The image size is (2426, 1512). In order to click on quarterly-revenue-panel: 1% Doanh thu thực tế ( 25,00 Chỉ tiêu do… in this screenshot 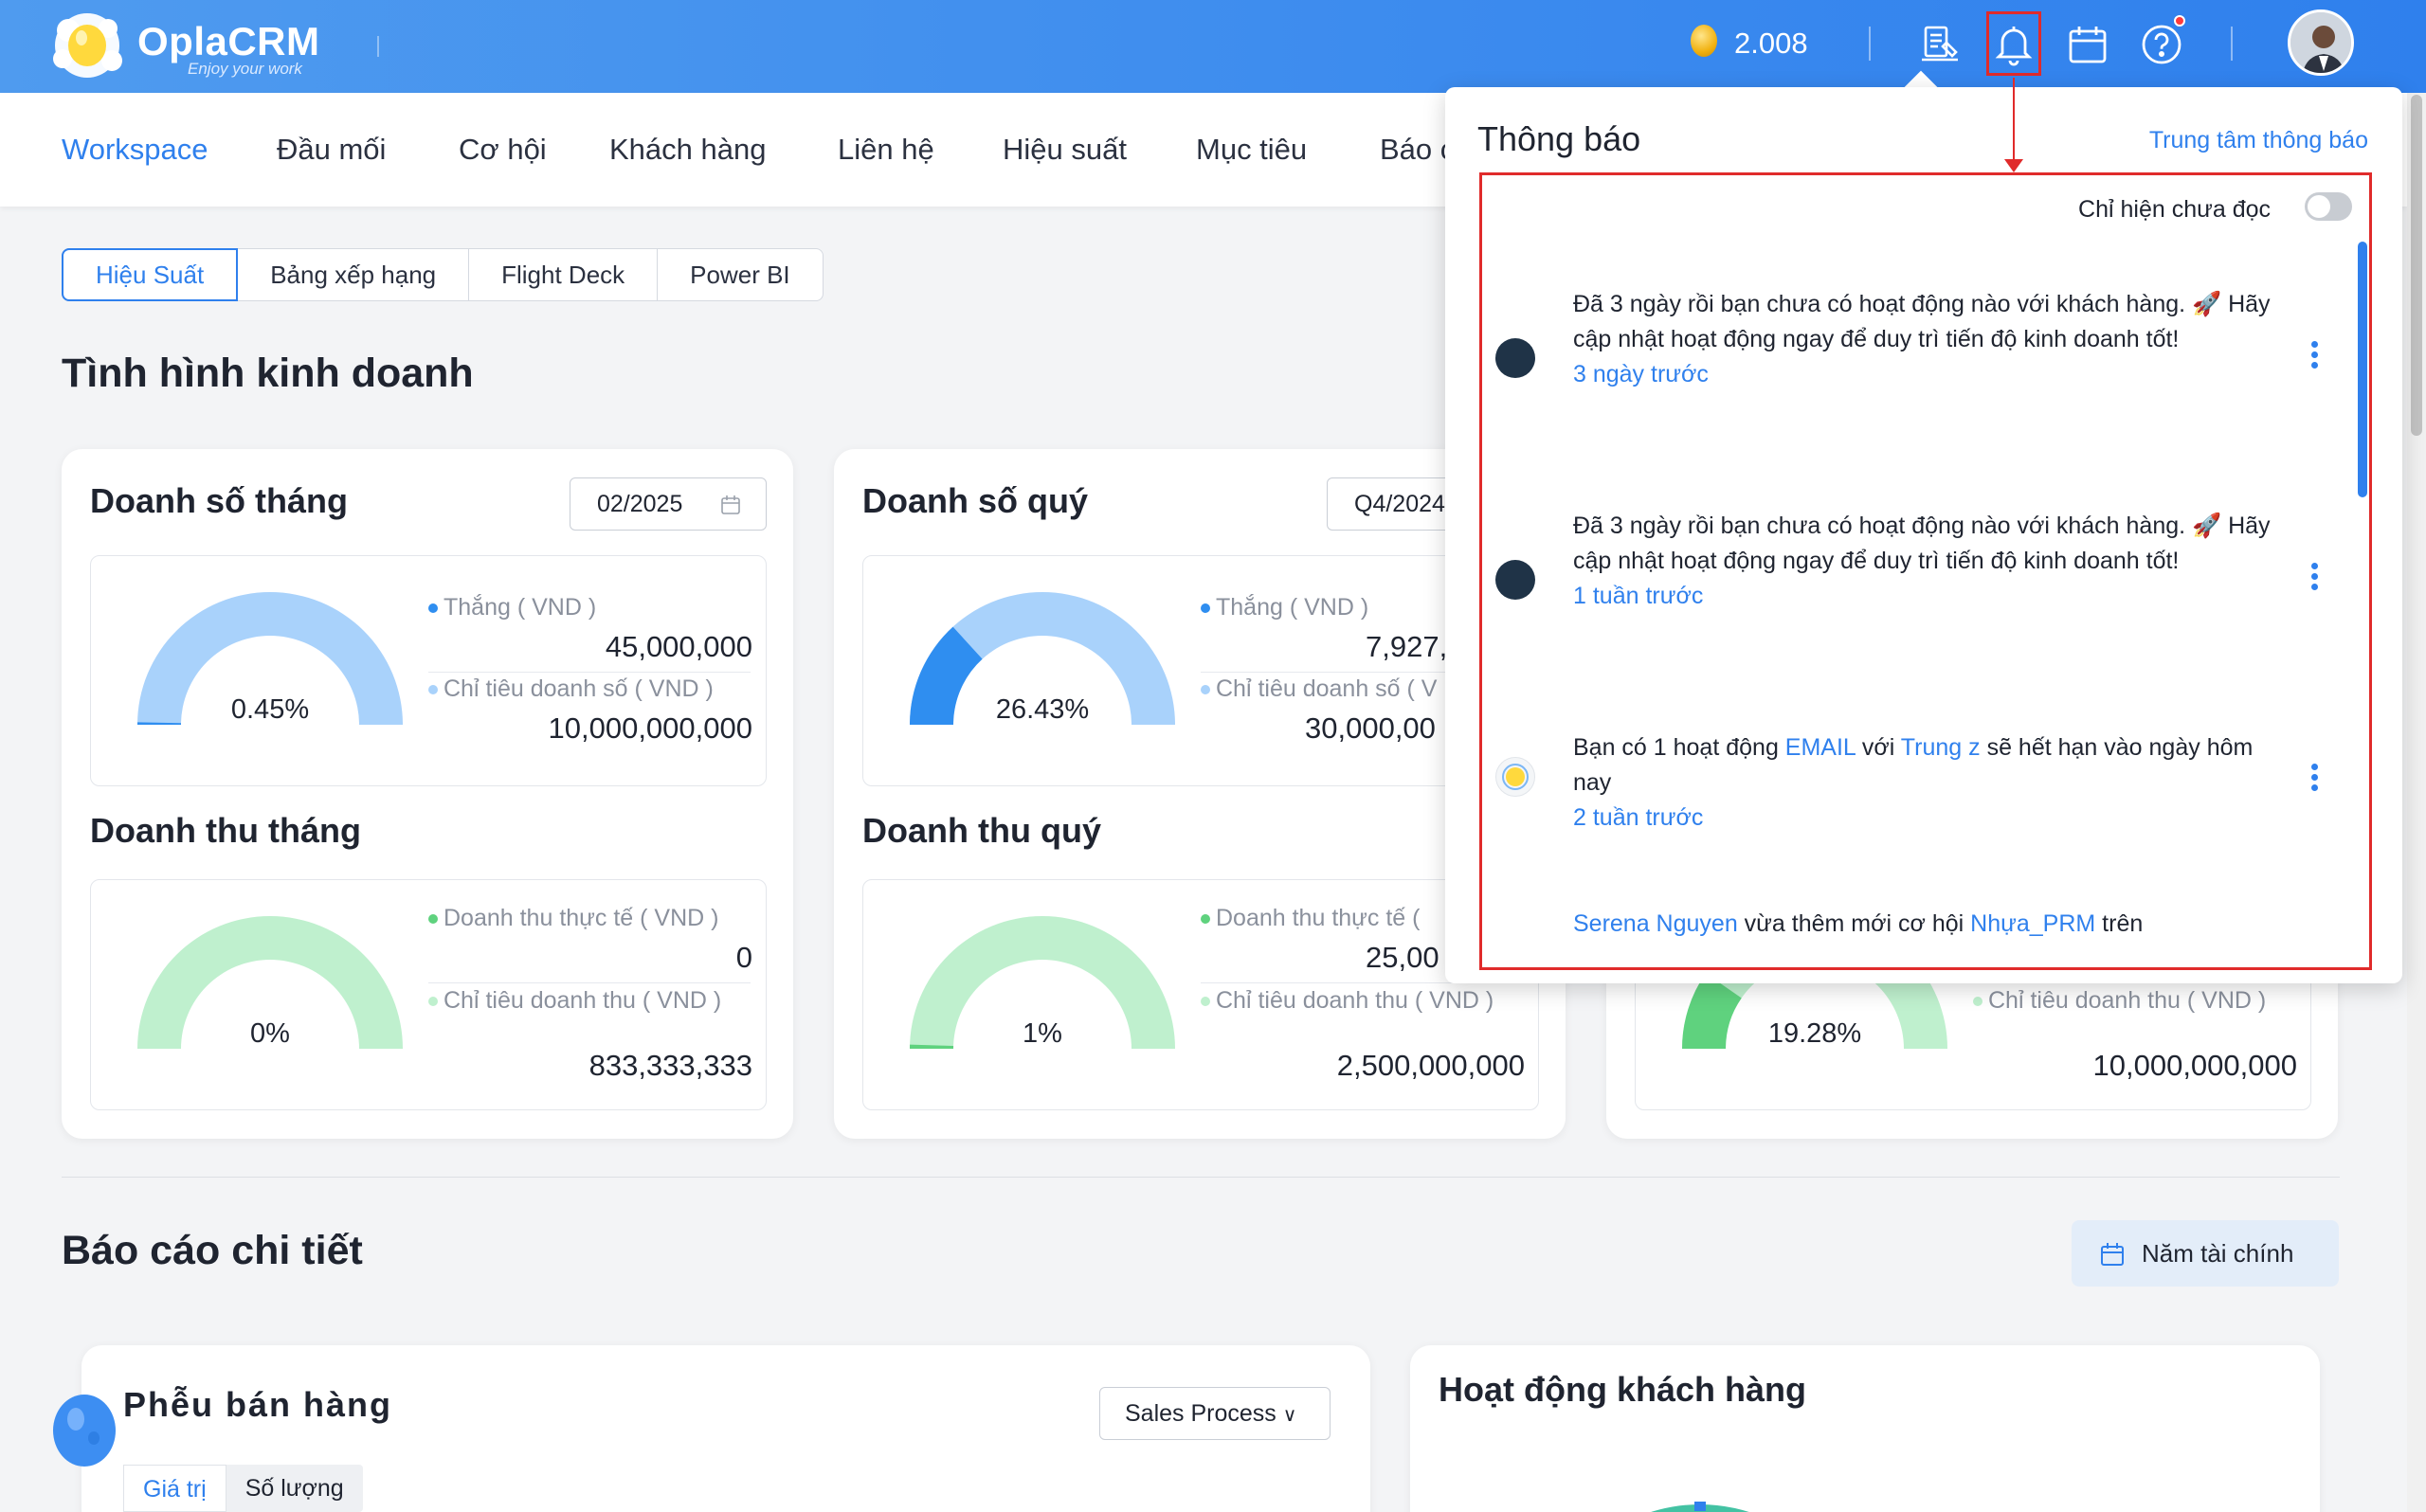, I will do `click(1200, 994)`.